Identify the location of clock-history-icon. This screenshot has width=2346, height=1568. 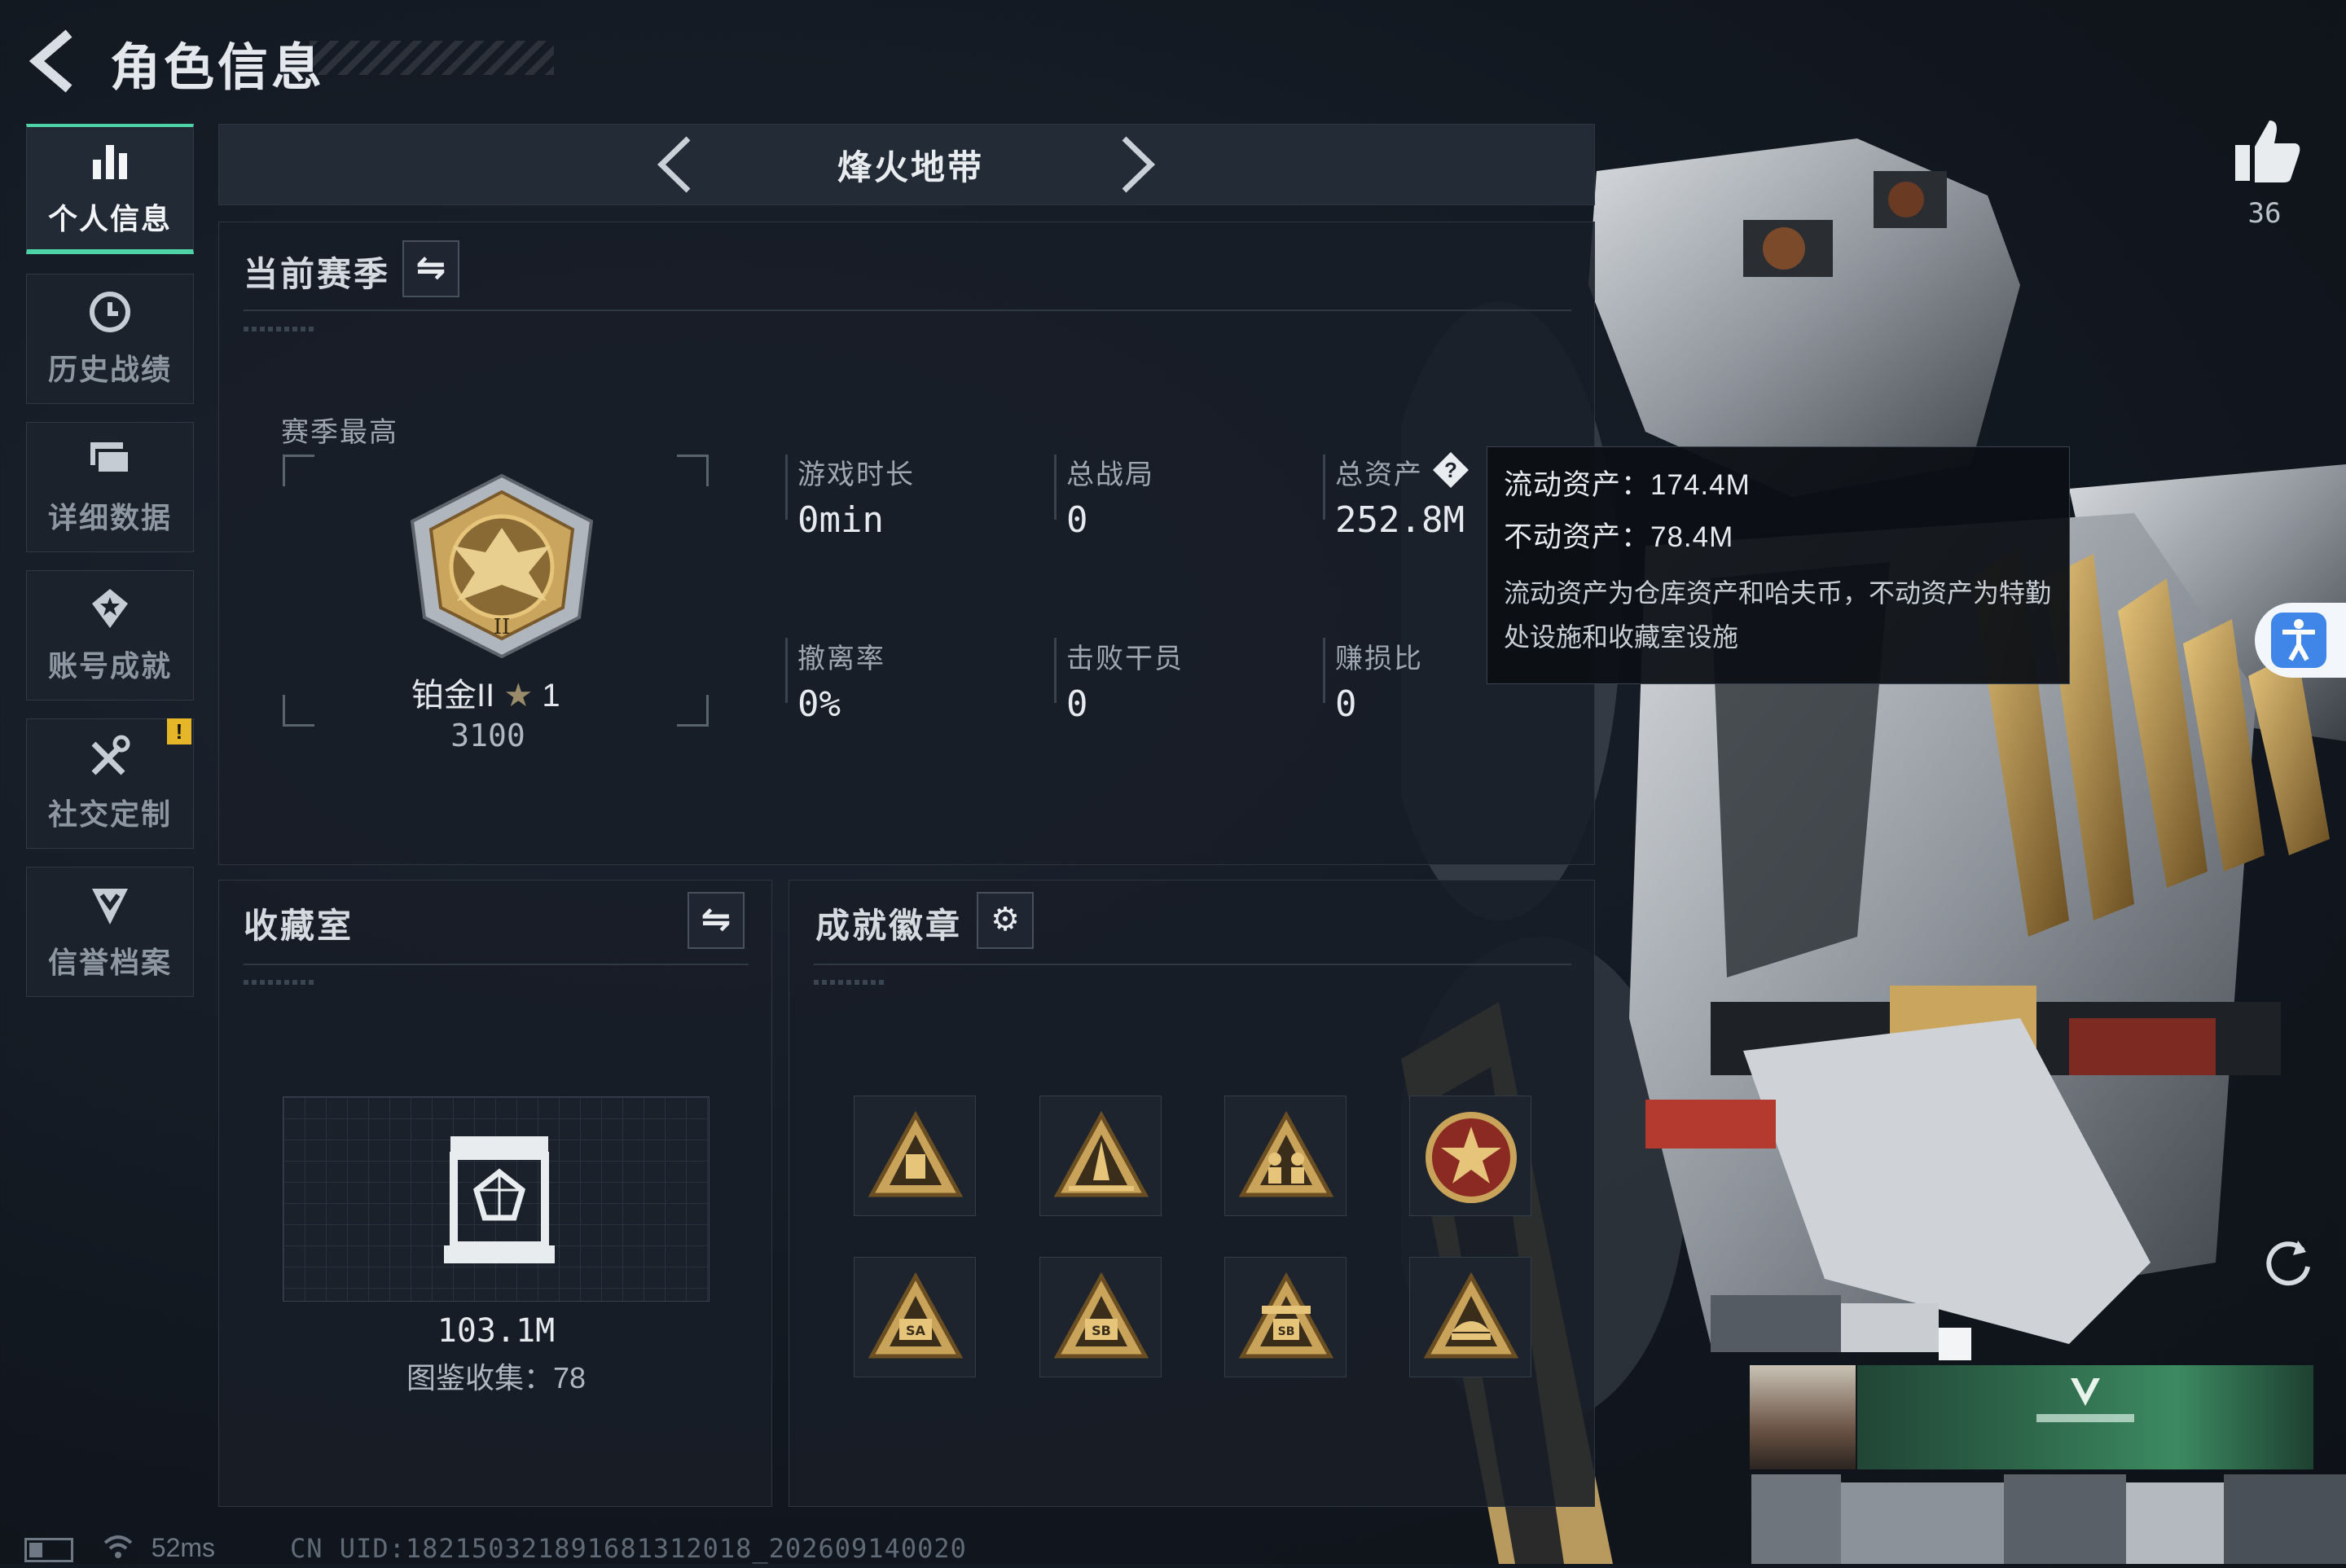
(110, 315).